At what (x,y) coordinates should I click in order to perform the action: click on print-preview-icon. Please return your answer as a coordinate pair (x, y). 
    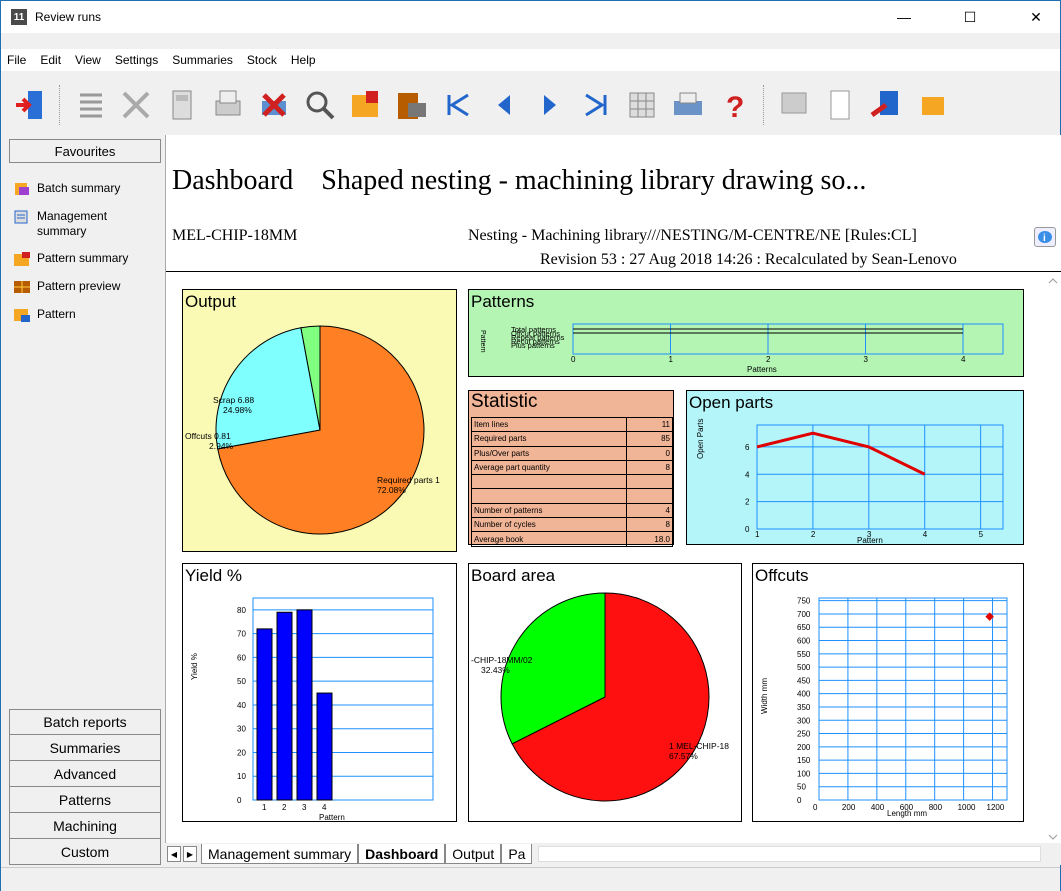
    Looking at the image, I should click on (228, 105).